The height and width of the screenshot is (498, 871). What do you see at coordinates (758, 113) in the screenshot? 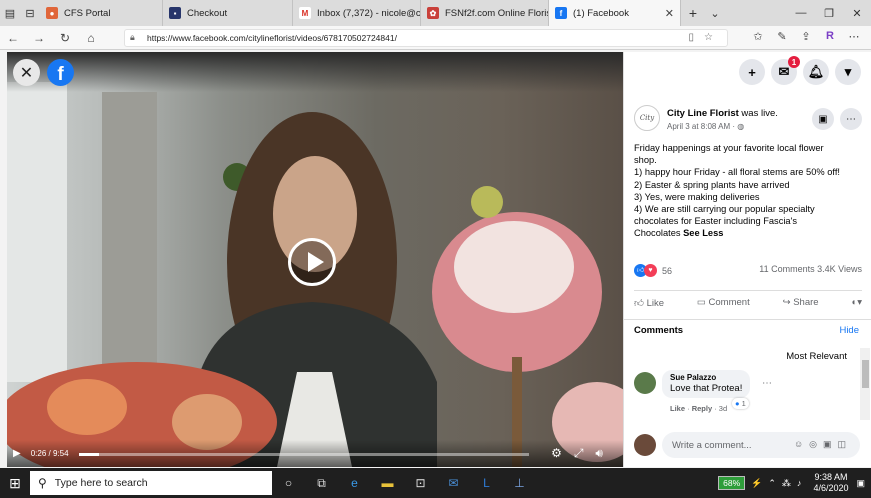
I see `live-status: was live.` at bounding box center [758, 113].